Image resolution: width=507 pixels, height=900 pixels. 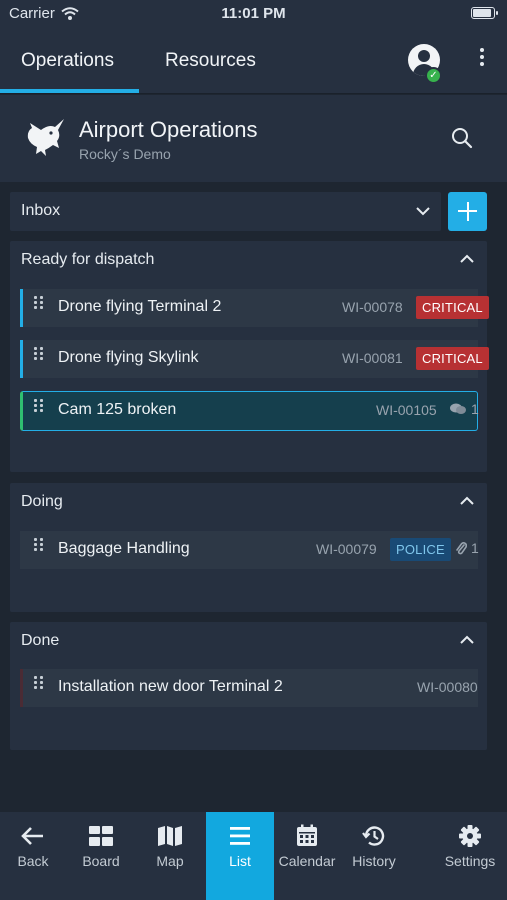 I want to click on item-id: WI-00078, so click(x=372, y=307).